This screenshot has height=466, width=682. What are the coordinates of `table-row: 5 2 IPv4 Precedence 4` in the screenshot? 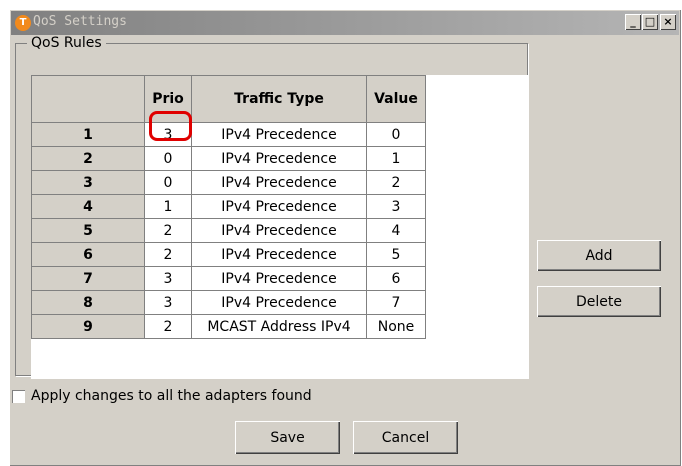 It's located at (228, 230).